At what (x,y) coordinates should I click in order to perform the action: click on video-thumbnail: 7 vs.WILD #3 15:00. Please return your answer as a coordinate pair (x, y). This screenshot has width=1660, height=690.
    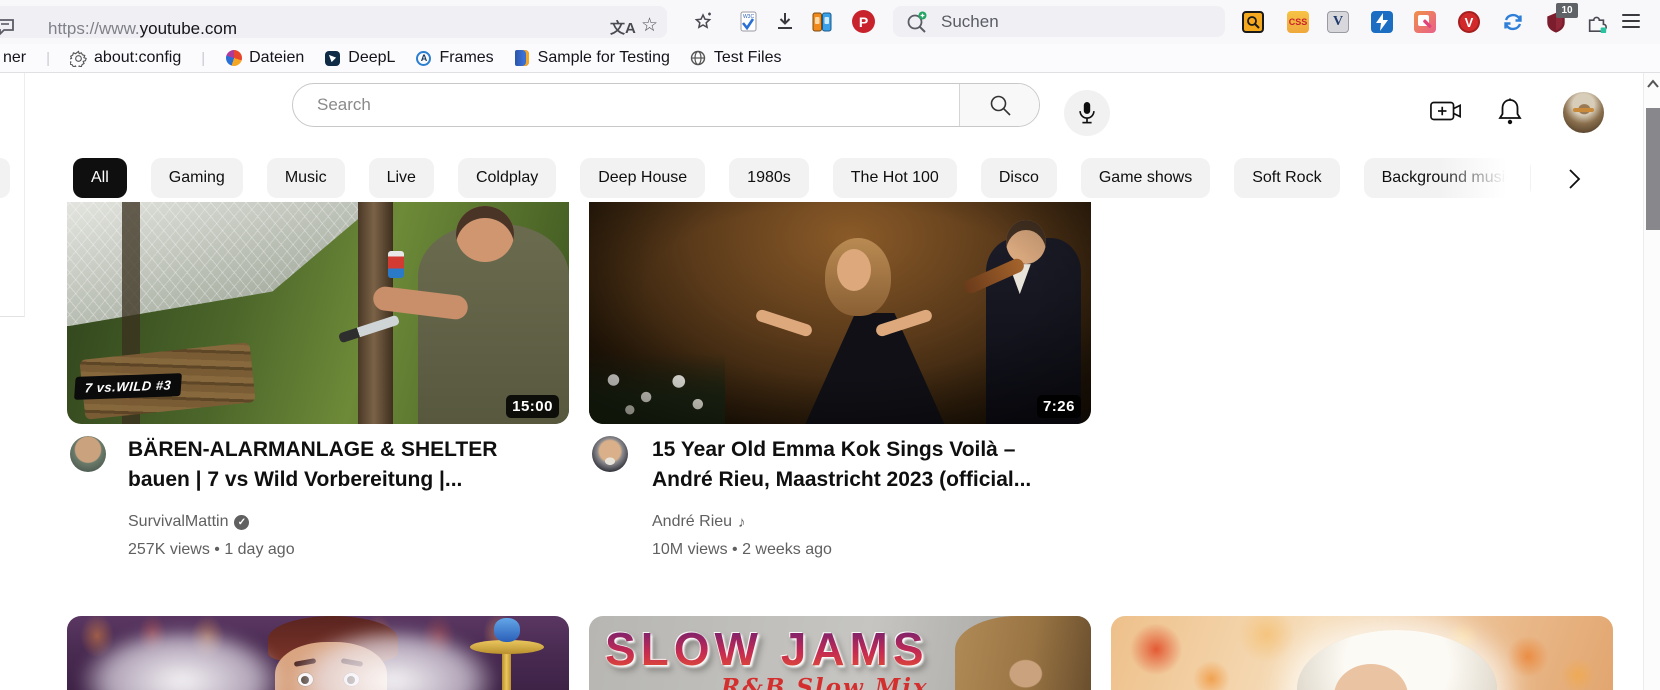
    Looking at the image, I should click on (318, 313).